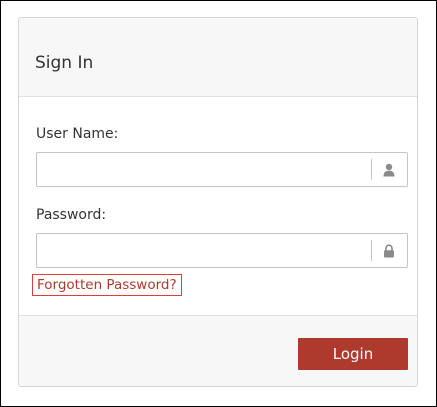  Describe the element at coordinates (71, 215) in the screenshot. I see `password-label: Password:` at that location.